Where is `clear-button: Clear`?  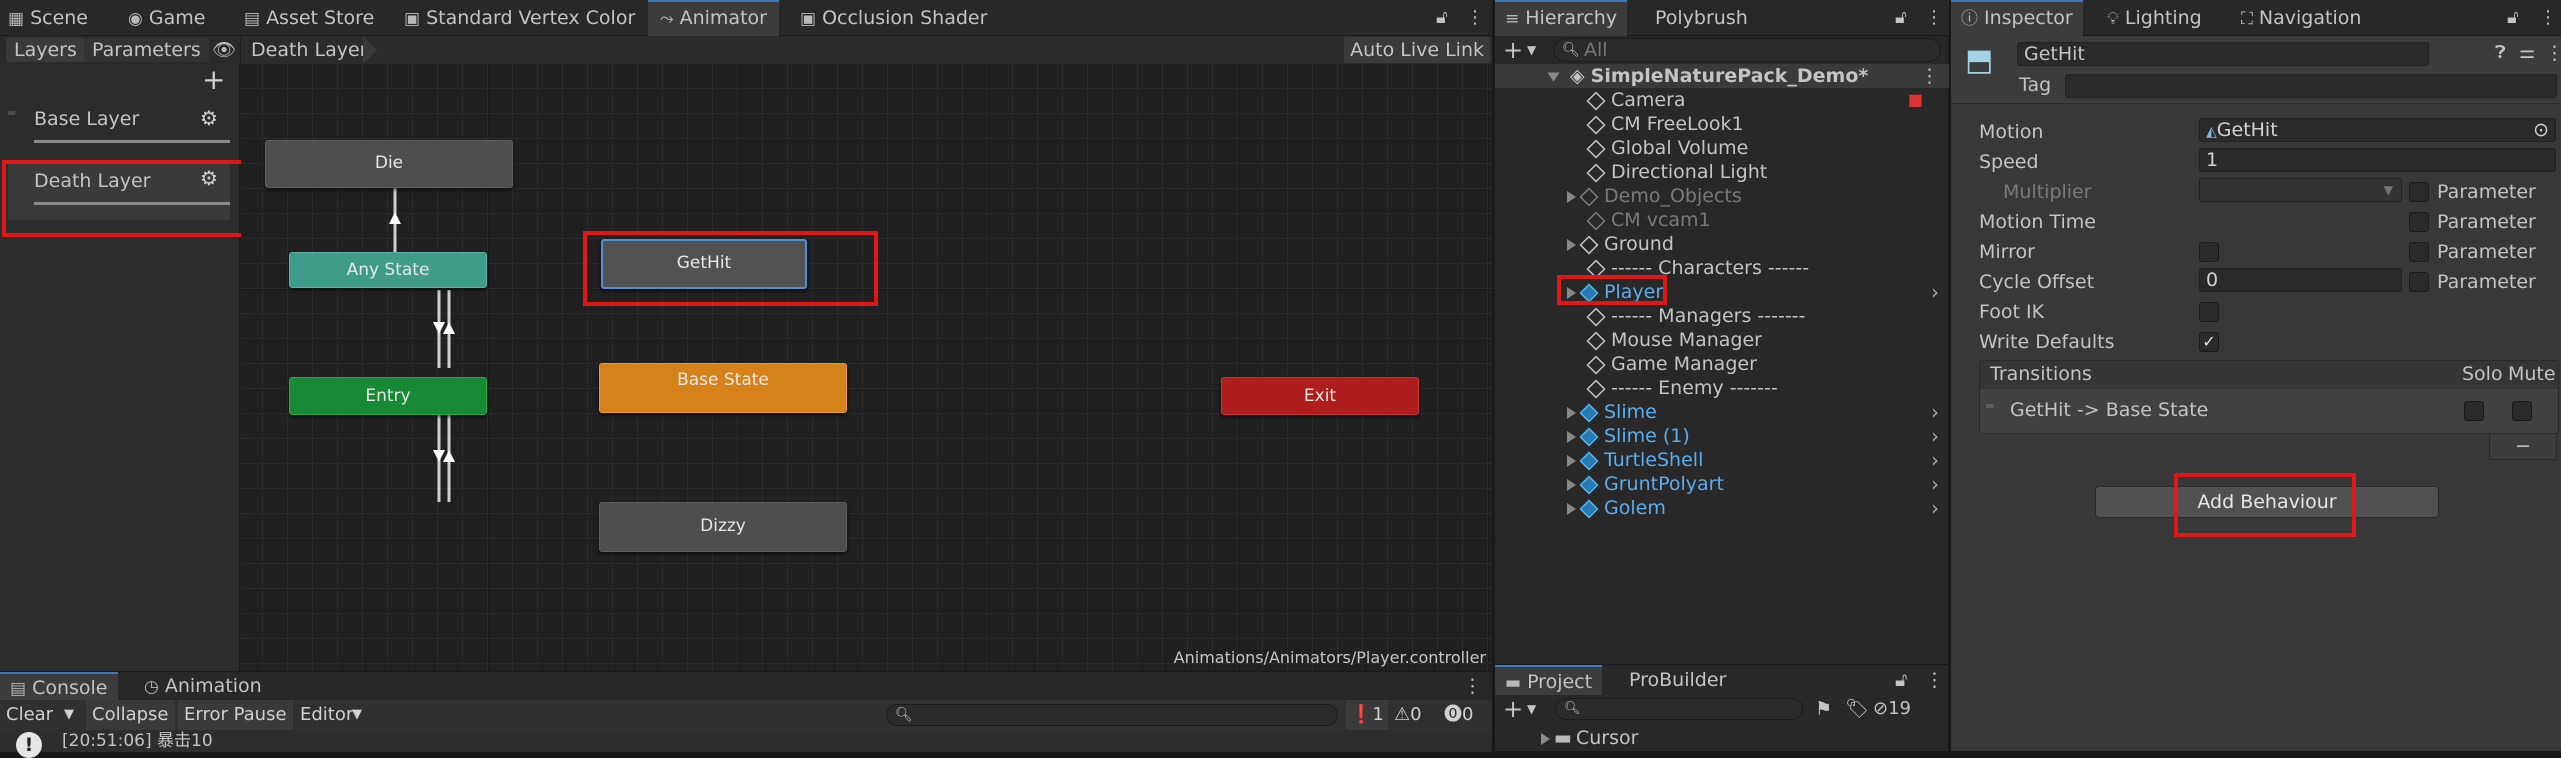 clear-button: Clear is located at coordinates (29, 715).